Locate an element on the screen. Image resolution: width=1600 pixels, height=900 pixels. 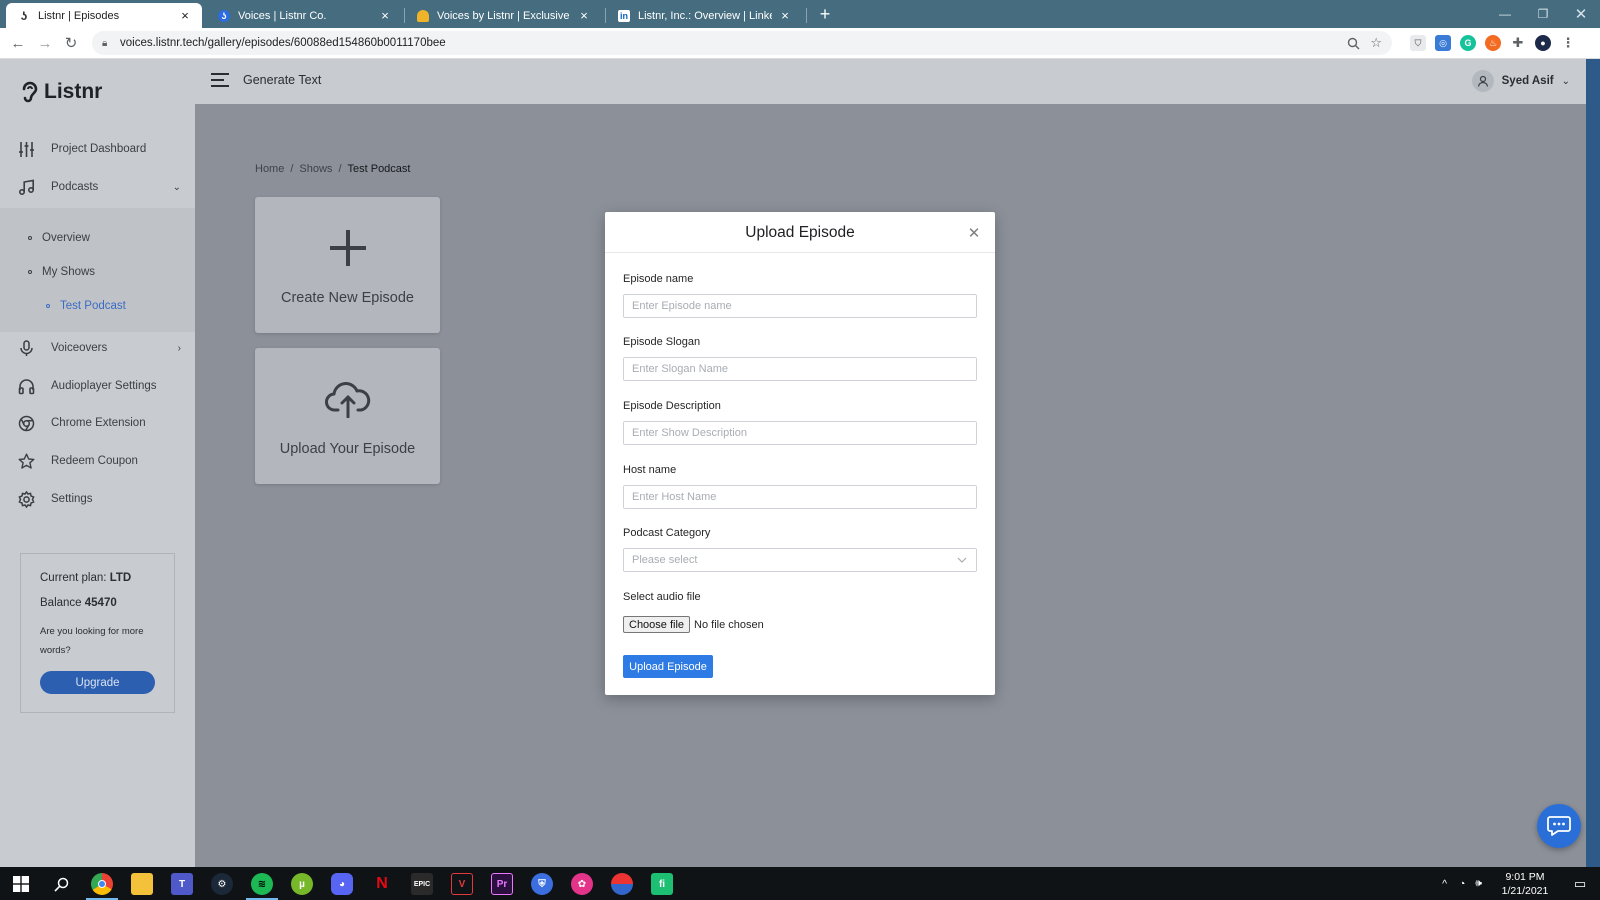
menu-kebab-icon: ⋮ is located at coordinates (1568, 43).